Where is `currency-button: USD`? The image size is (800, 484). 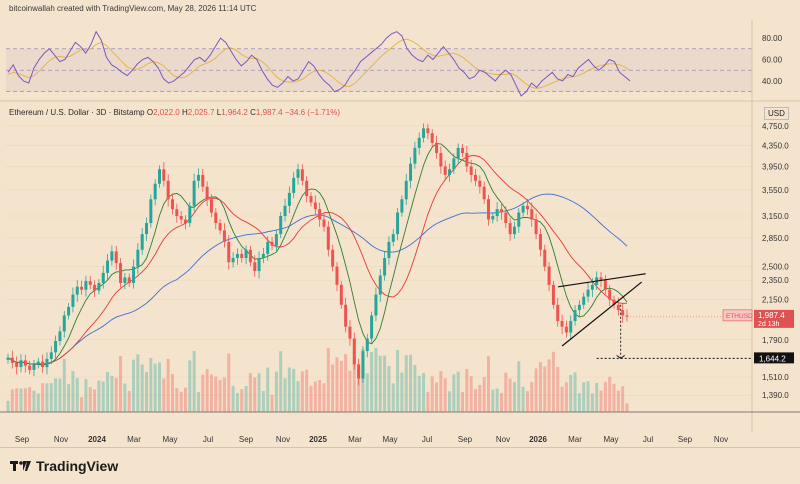
currency-button: USD is located at coordinates (776, 113).